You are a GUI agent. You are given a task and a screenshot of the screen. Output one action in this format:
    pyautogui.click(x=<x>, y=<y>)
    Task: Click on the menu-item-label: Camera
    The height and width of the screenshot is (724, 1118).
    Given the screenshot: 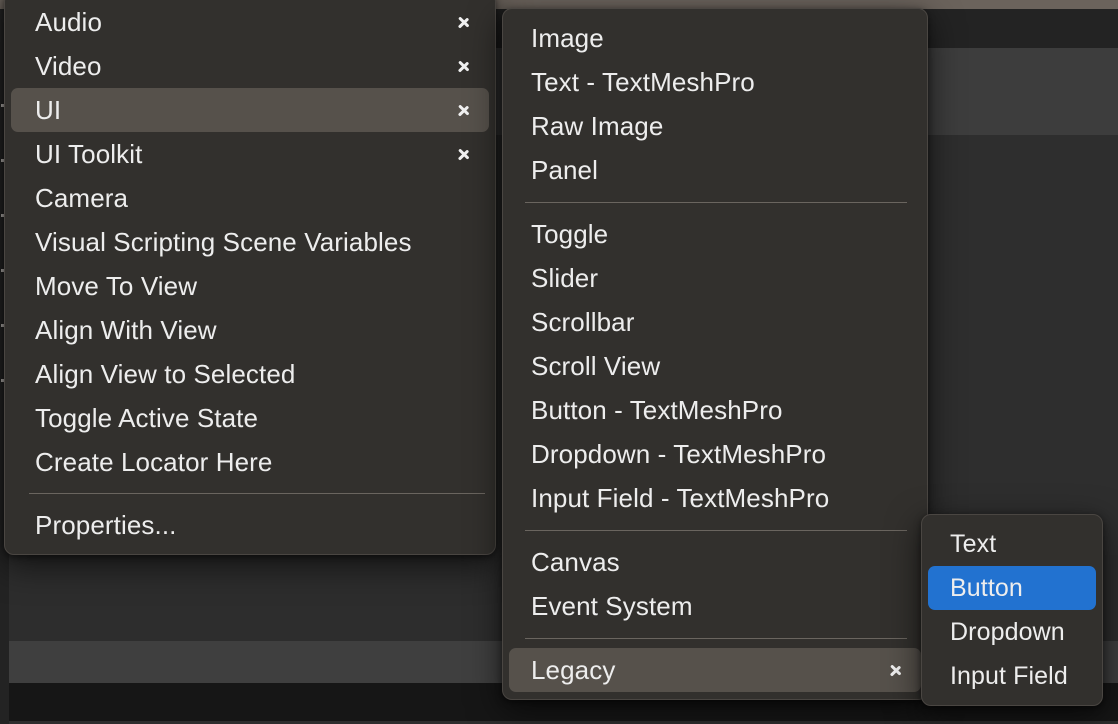 What is the action you would take?
    pyautogui.click(x=82, y=198)
    